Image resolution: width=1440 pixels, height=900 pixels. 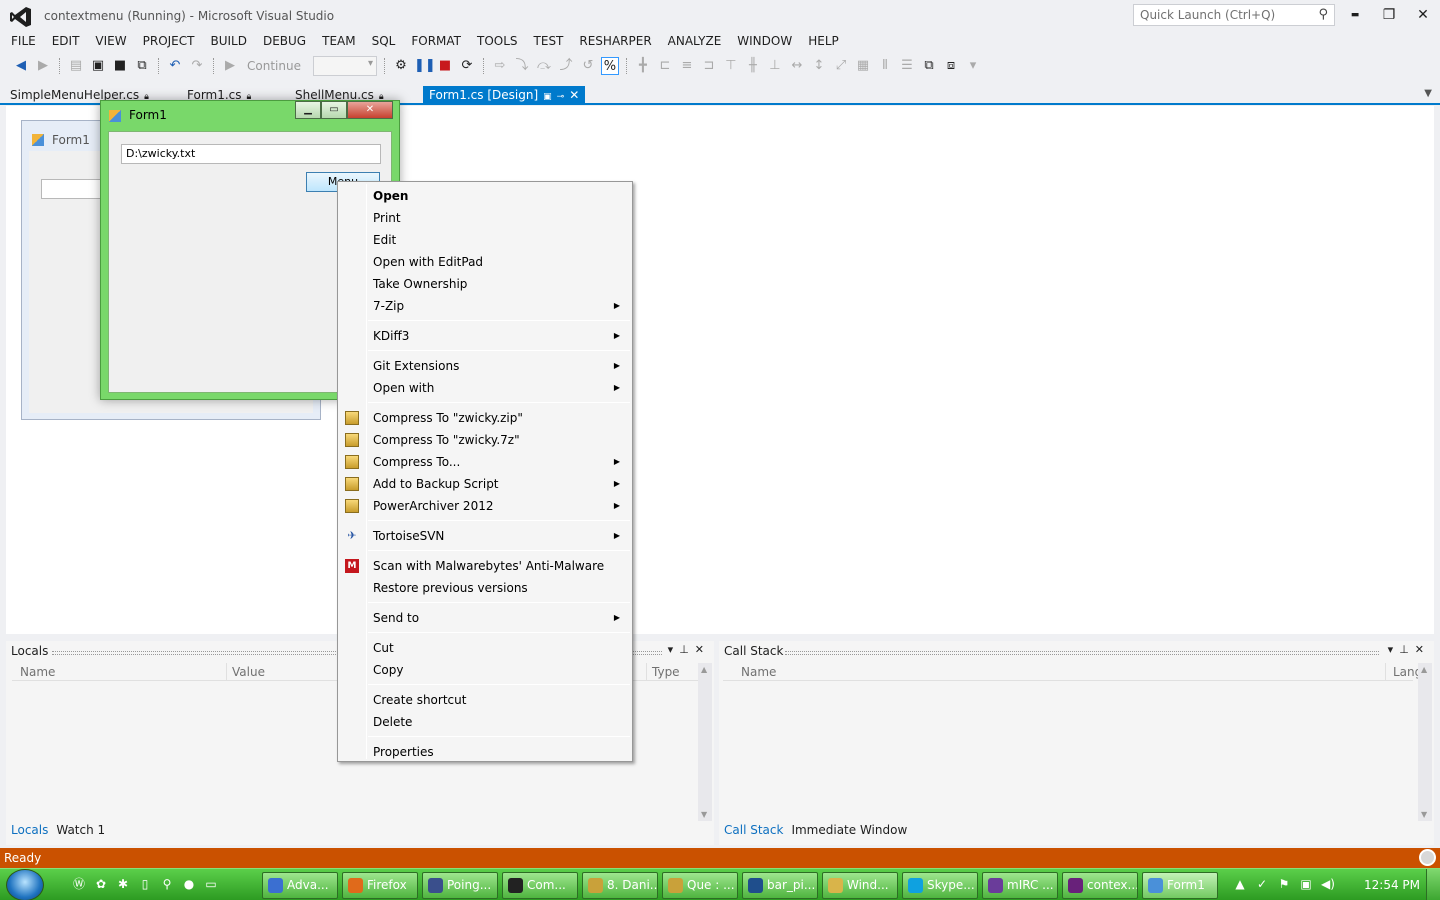 What do you see at coordinates (284, 42) in the screenshot?
I see `menu-debug: DEBUG` at bounding box center [284, 42].